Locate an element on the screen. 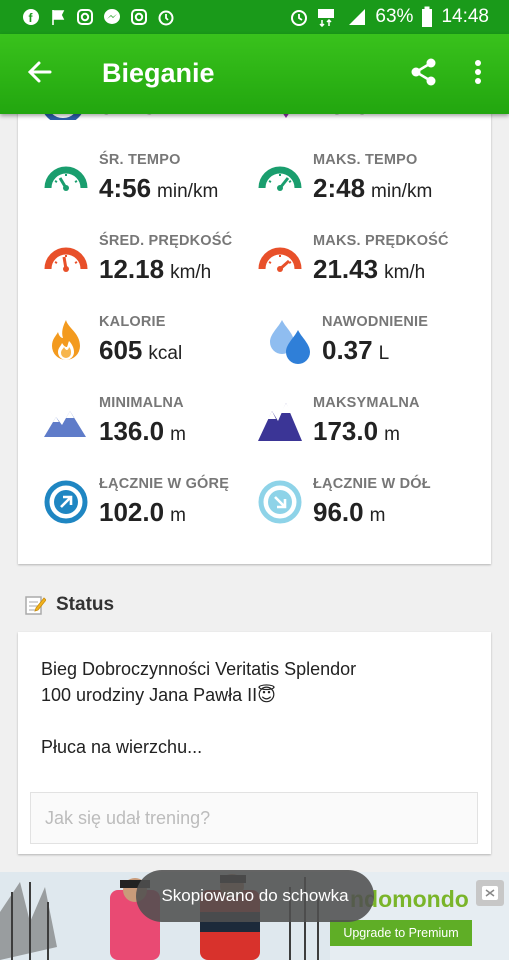  metric-value: 173.0 is located at coordinates (346, 431).